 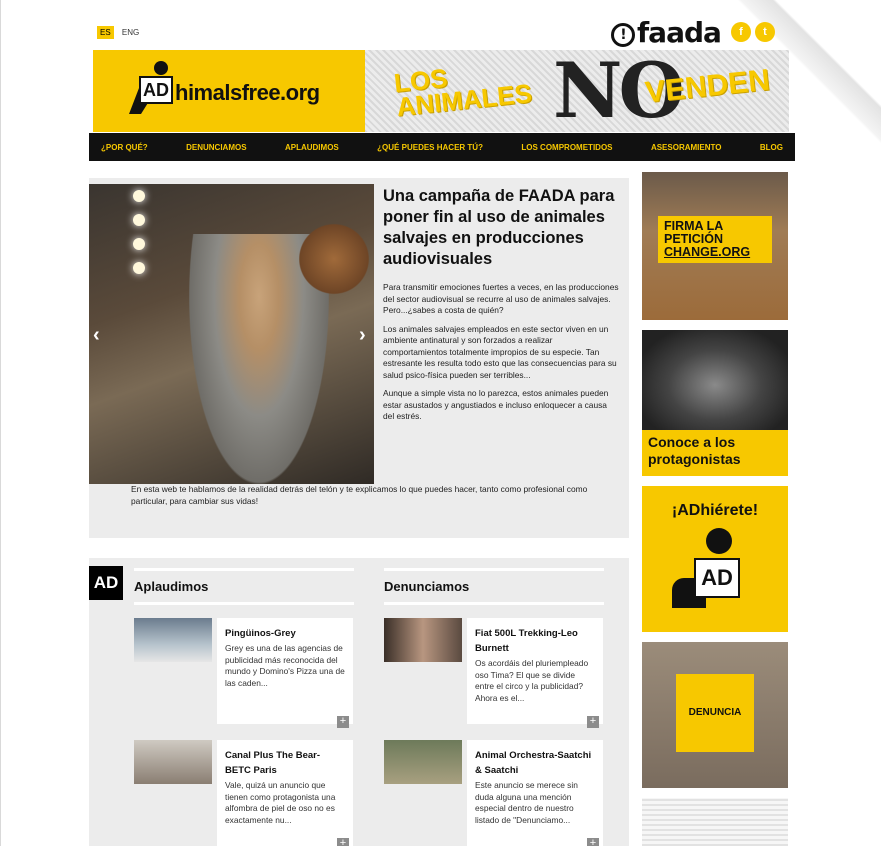 What do you see at coordinates (715, 822) in the screenshot?
I see `newspaper-banner` at bounding box center [715, 822].